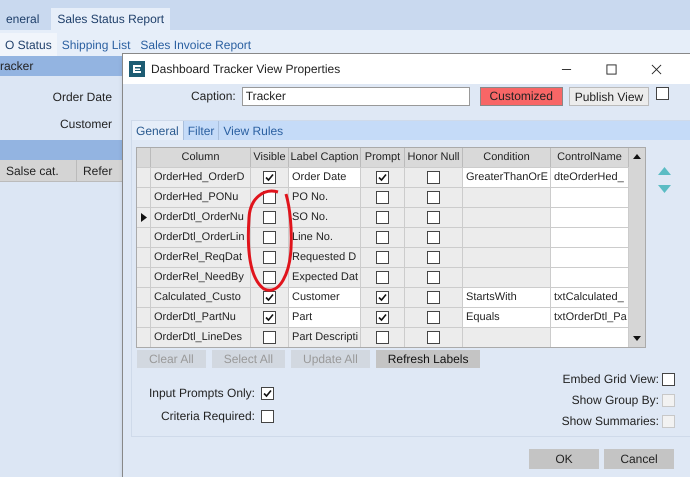  What do you see at coordinates (610, 421) in the screenshot?
I see `option-label: Show Summaries:` at bounding box center [610, 421].